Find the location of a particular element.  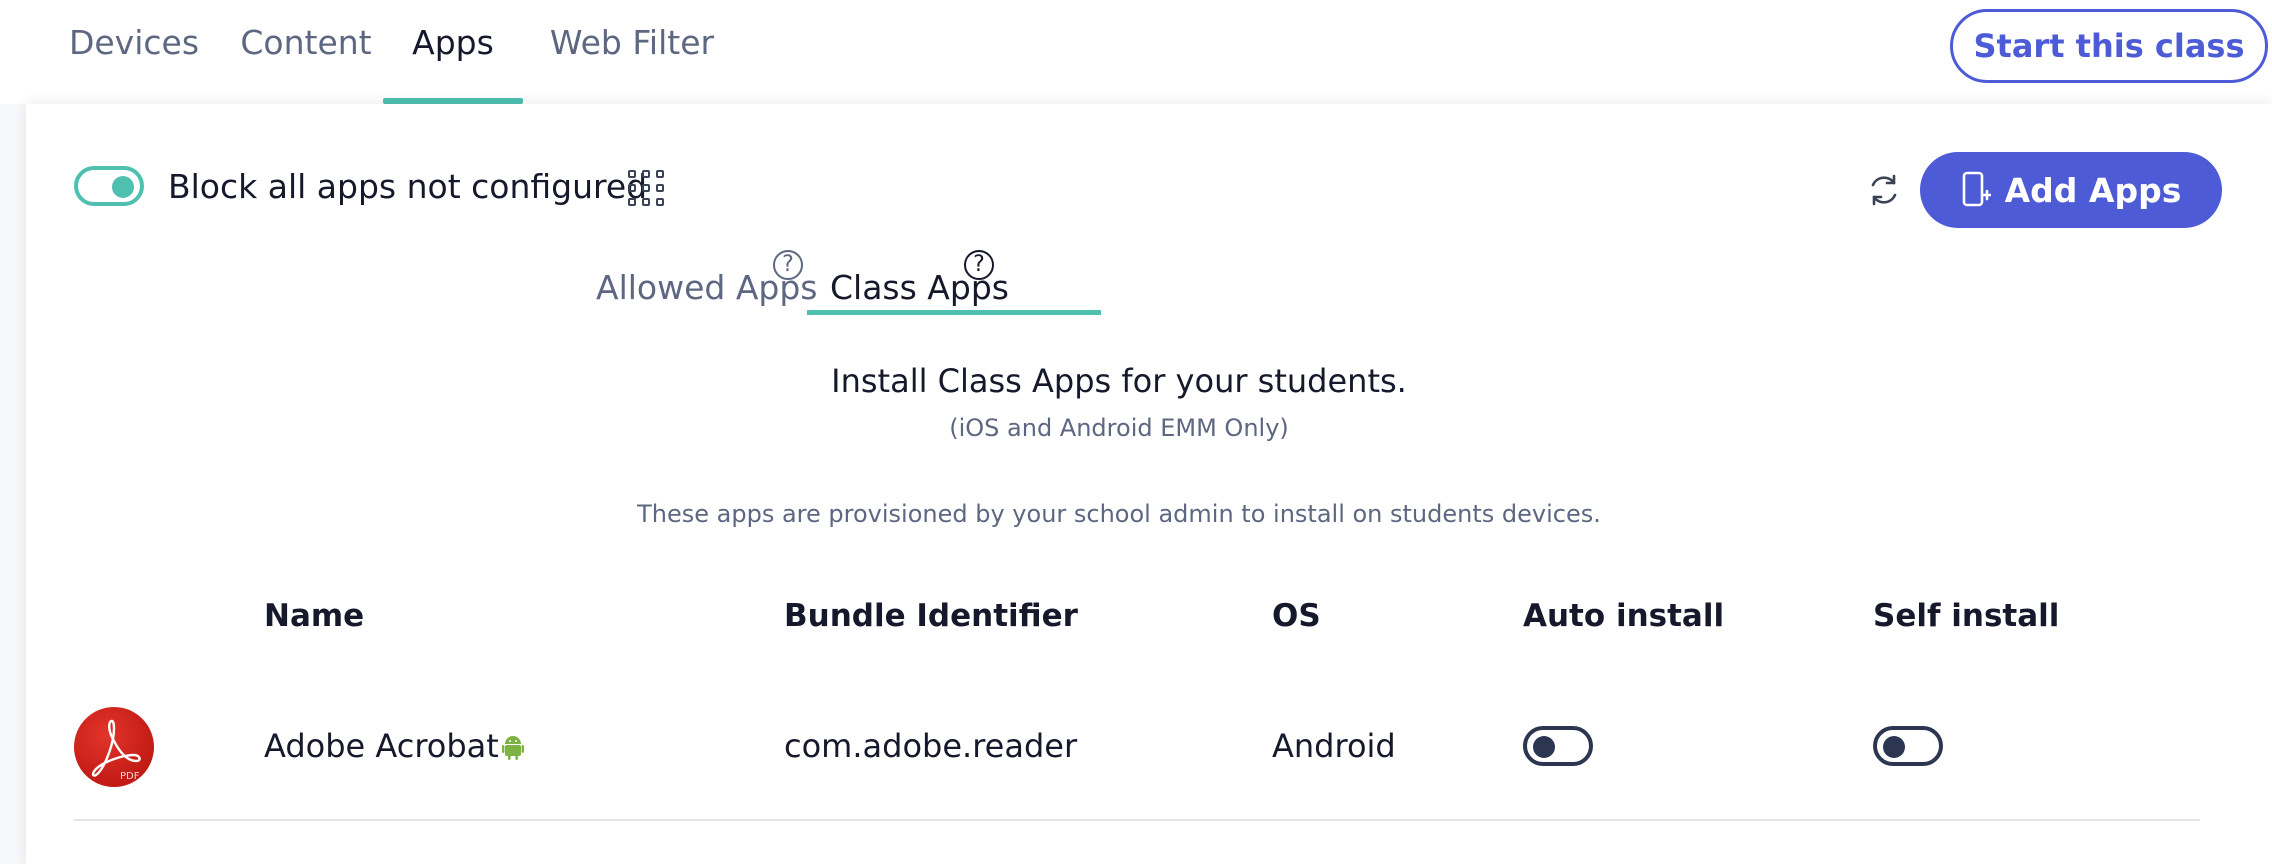

auto-install-toggle is located at coordinates (1558, 746).